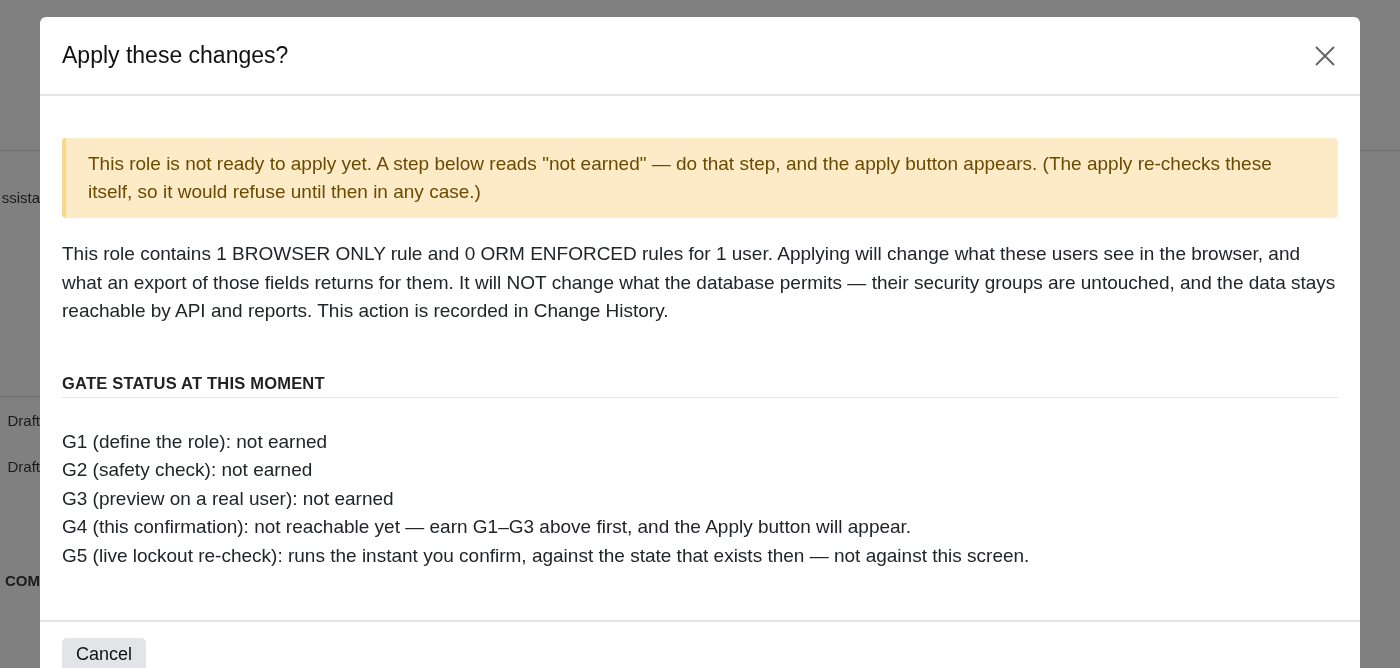  Describe the element at coordinates (1325, 55) in the screenshot. I see `close-icon` at that location.